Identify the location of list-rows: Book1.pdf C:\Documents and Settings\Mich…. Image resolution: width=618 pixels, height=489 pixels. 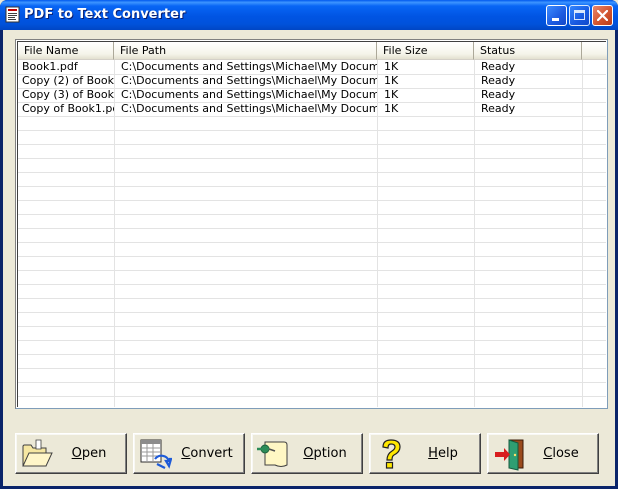
(312, 88).